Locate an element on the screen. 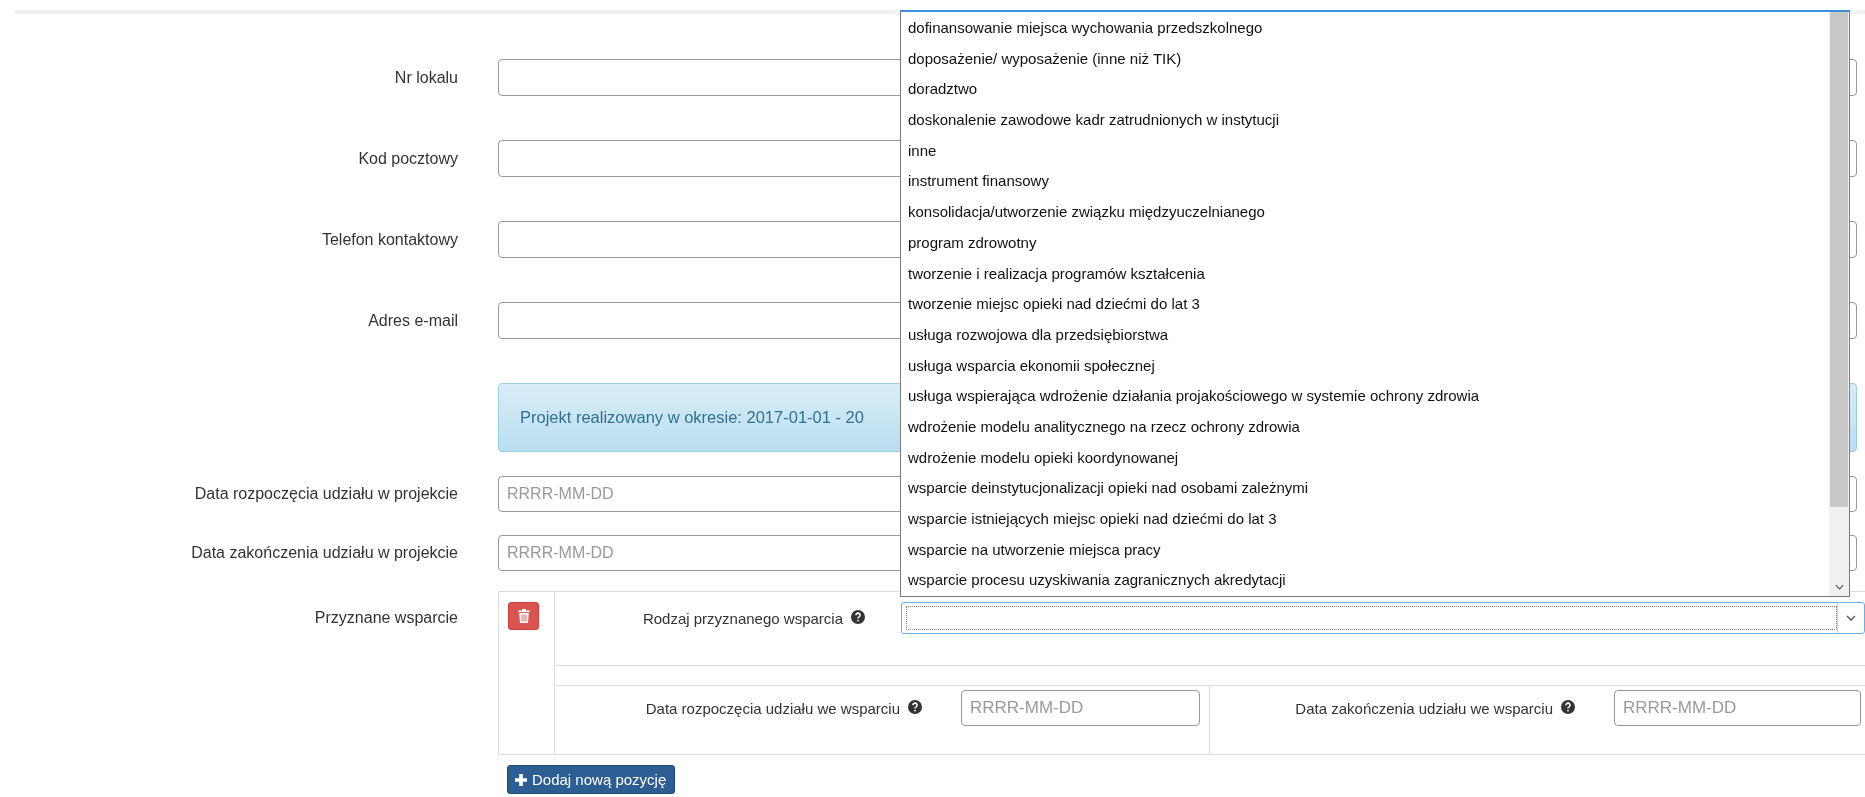 The image size is (1865, 797). field-label: Rodzaj przyznanego wsparcia is located at coordinates (742, 618).